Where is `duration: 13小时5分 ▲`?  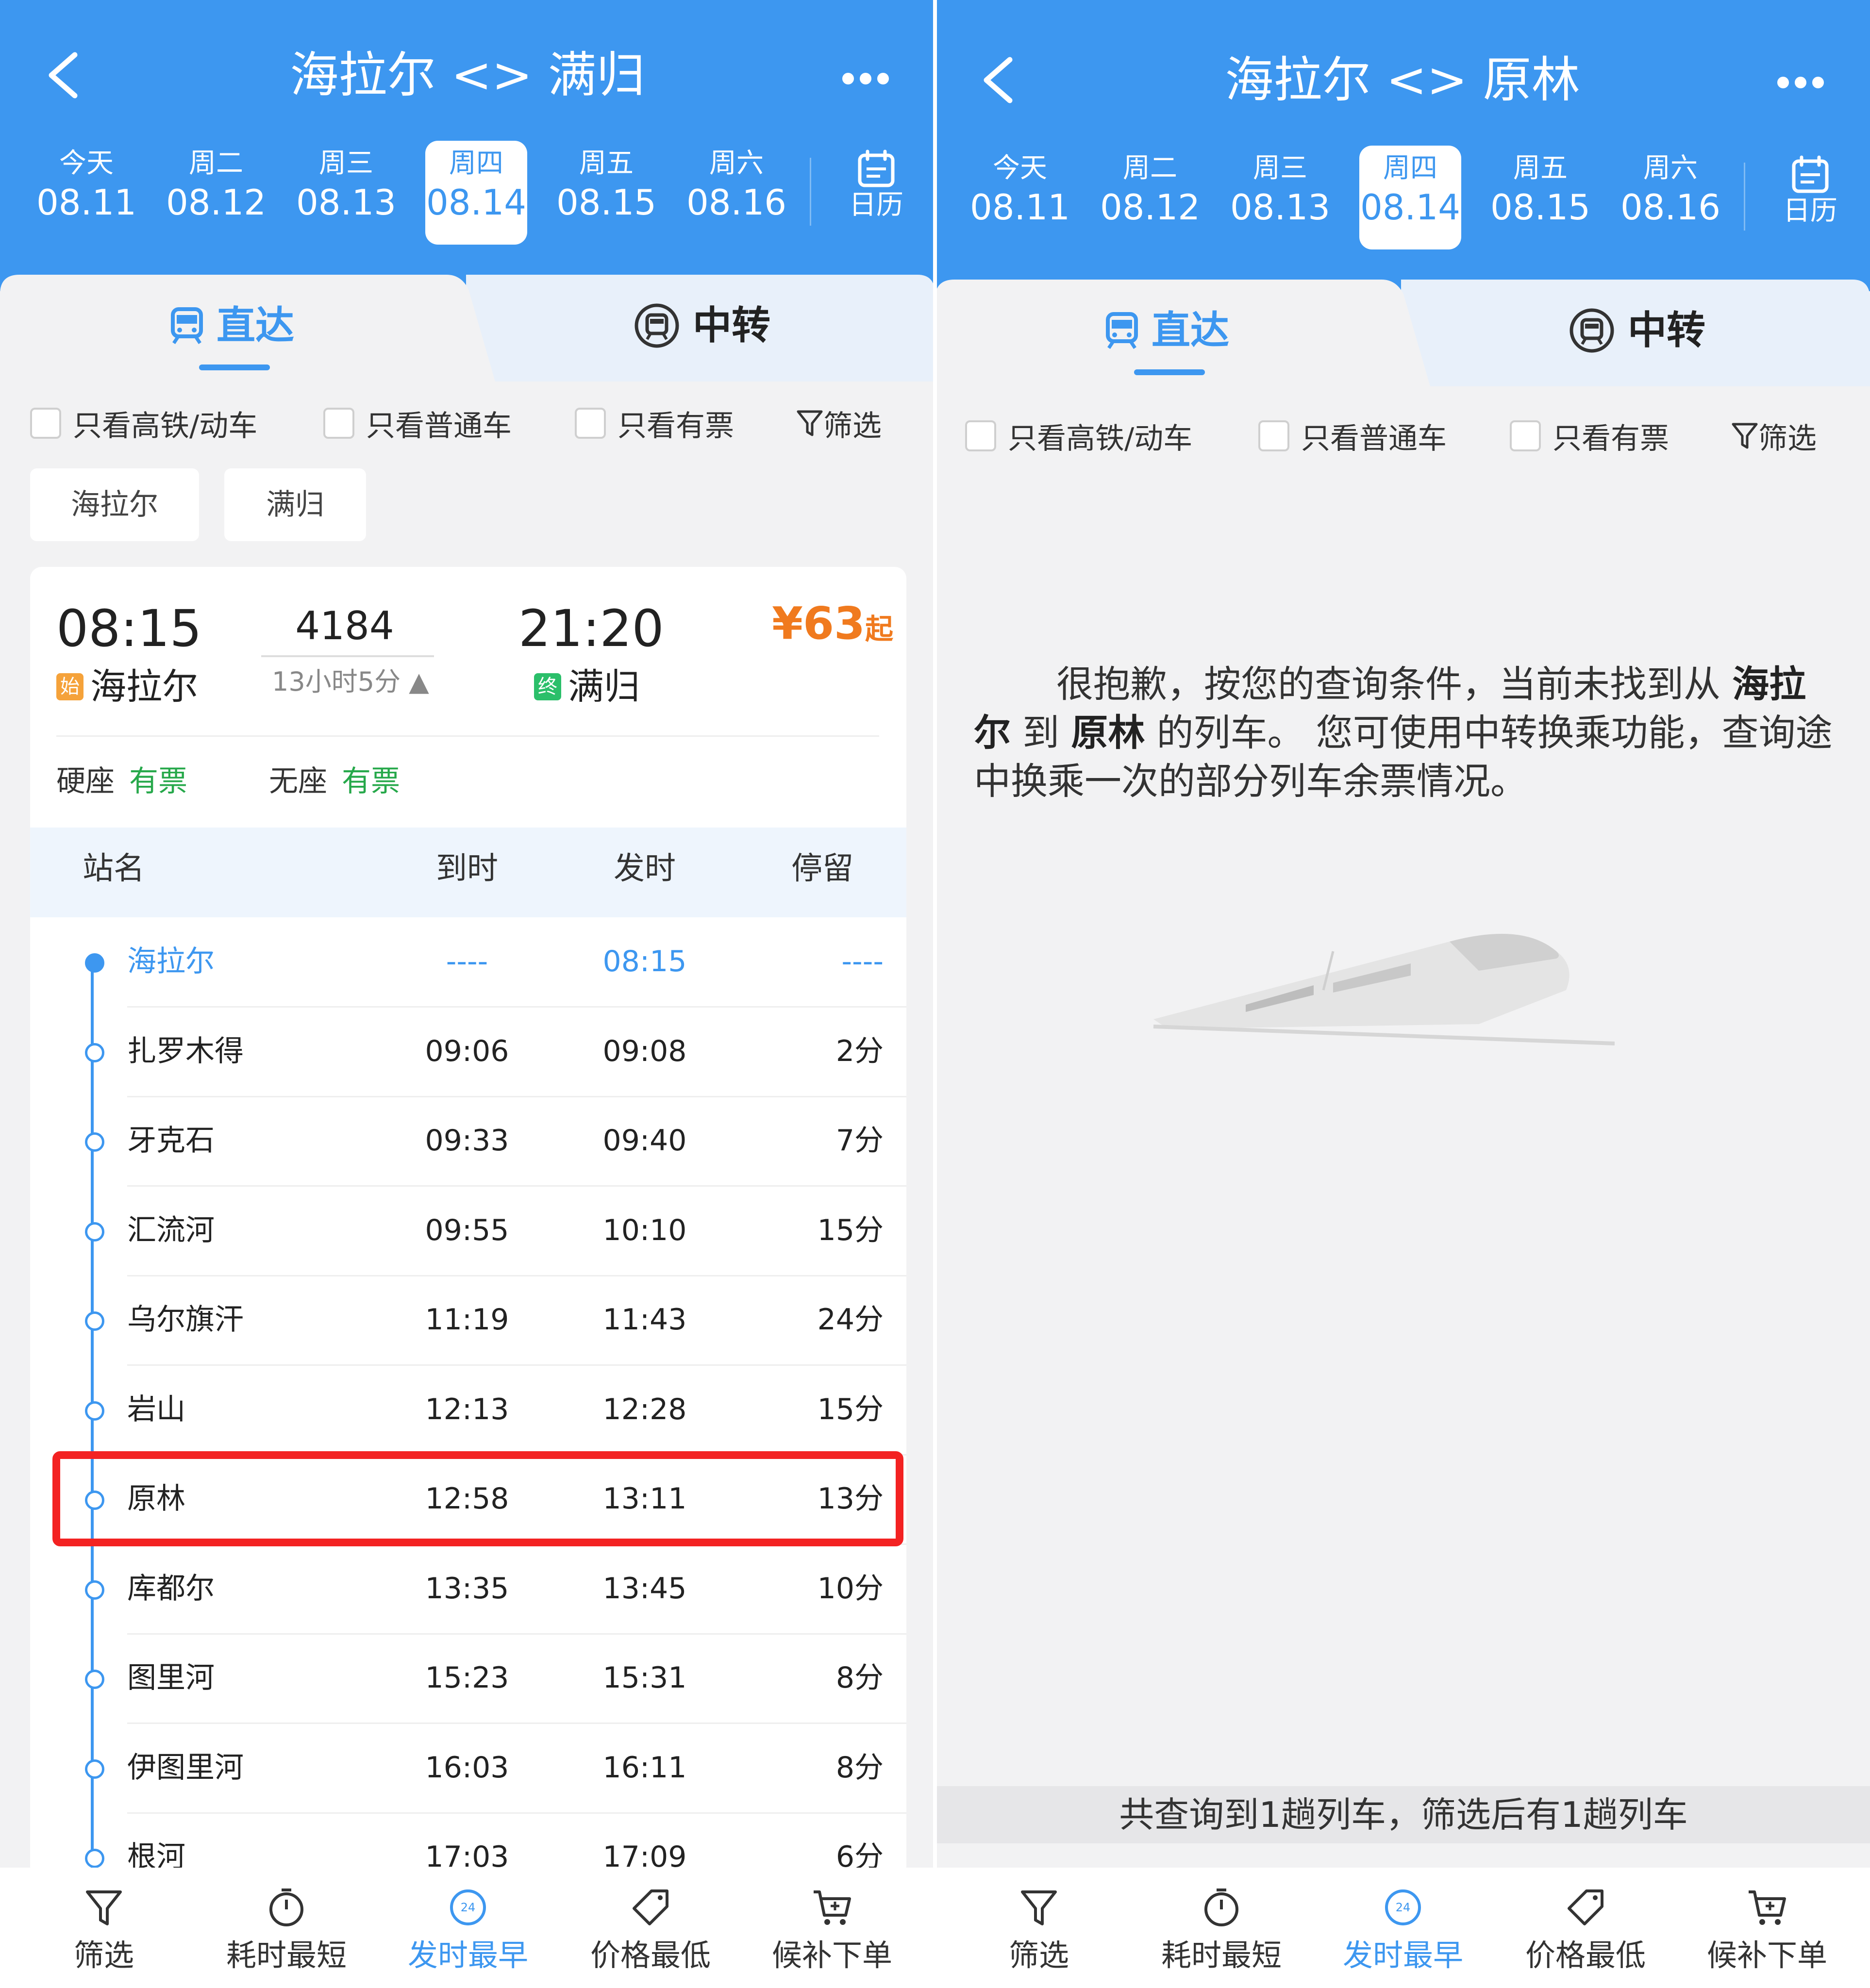 duration: 13小时5分 ▲ is located at coordinates (350, 682).